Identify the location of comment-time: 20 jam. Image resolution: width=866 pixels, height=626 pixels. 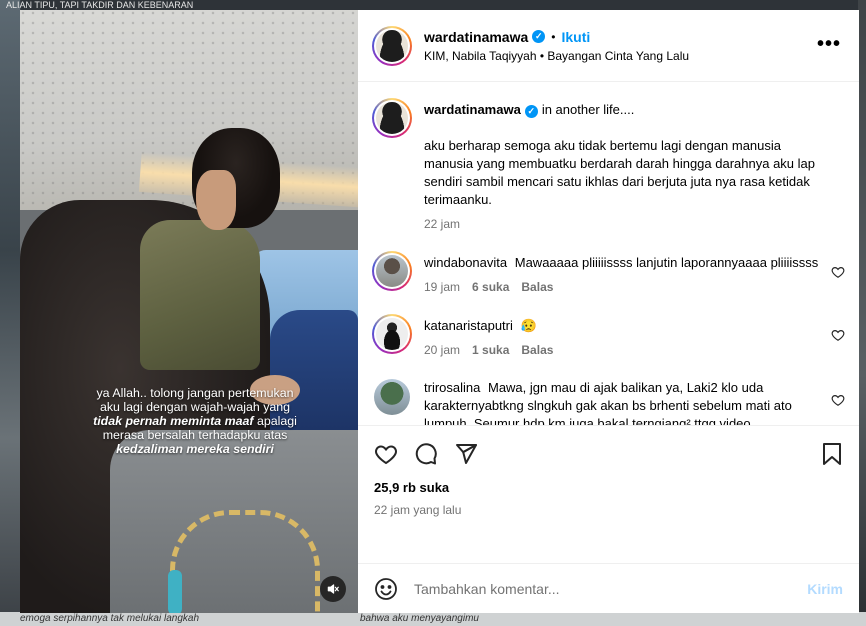
(442, 350).